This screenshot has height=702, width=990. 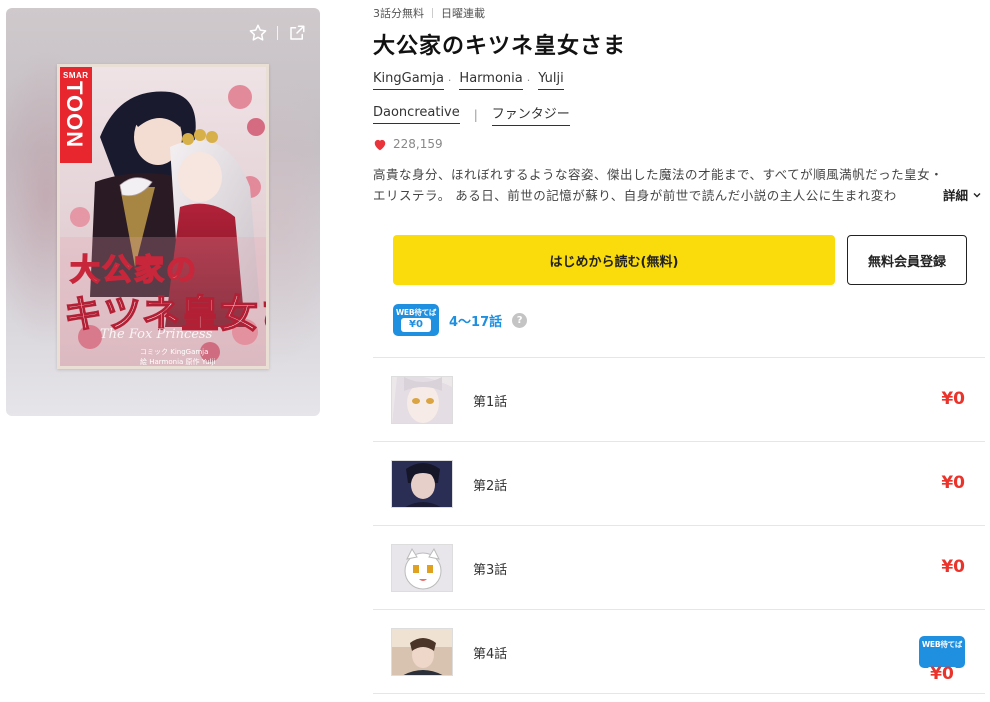 I want to click on cover-credits: コミック KingGamja 絵 Harmonia 原作 Yulji, so click(x=178, y=356).